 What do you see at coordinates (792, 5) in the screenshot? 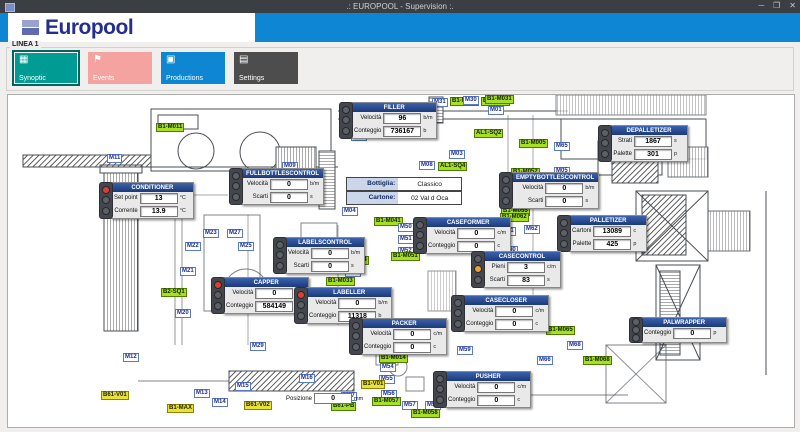
I see `close-button: ✕` at bounding box center [792, 5].